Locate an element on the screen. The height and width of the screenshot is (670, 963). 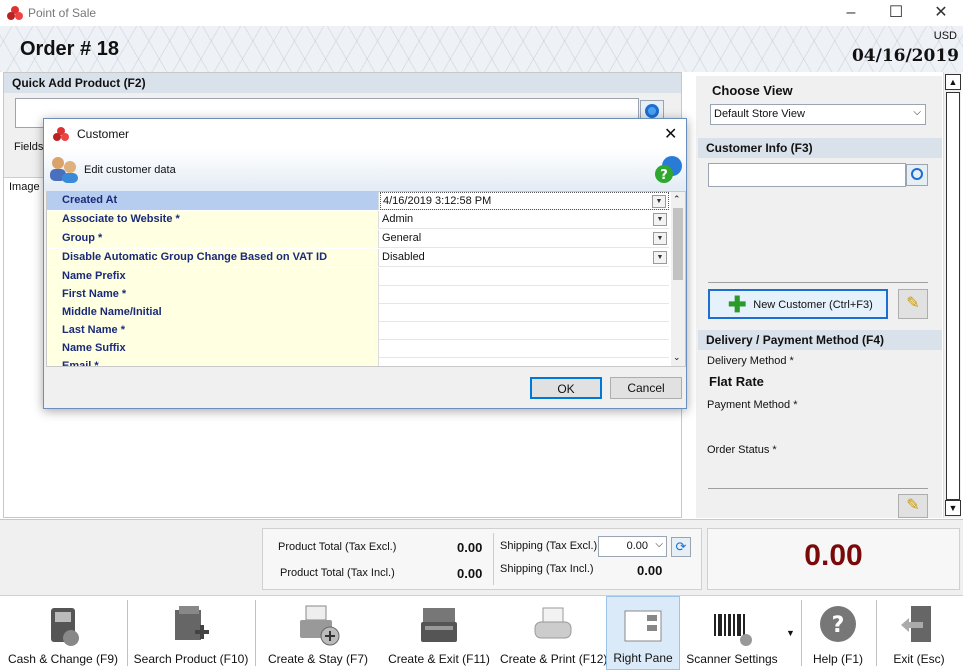
register-icon is located at coordinates (439, 625).